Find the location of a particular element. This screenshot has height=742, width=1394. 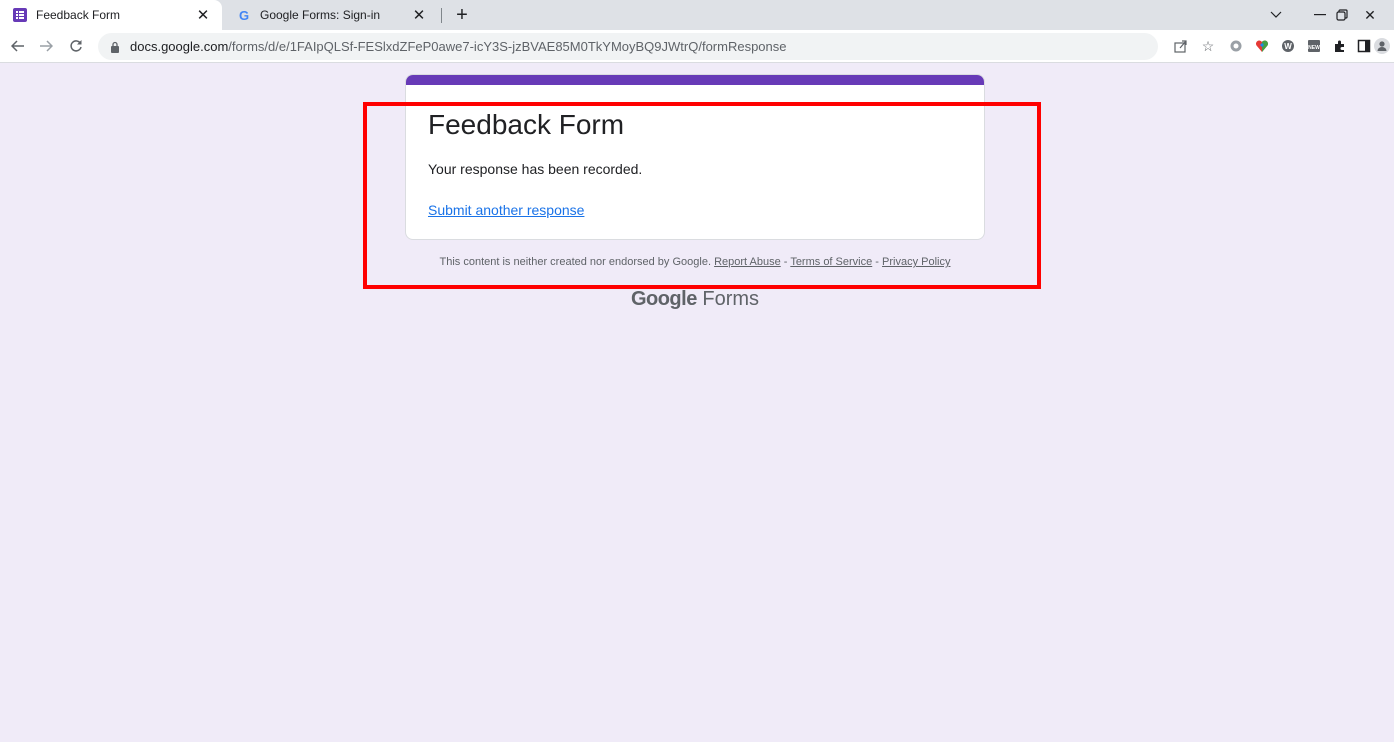

extension-w-icon: W is located at coordinates (1288, 46).